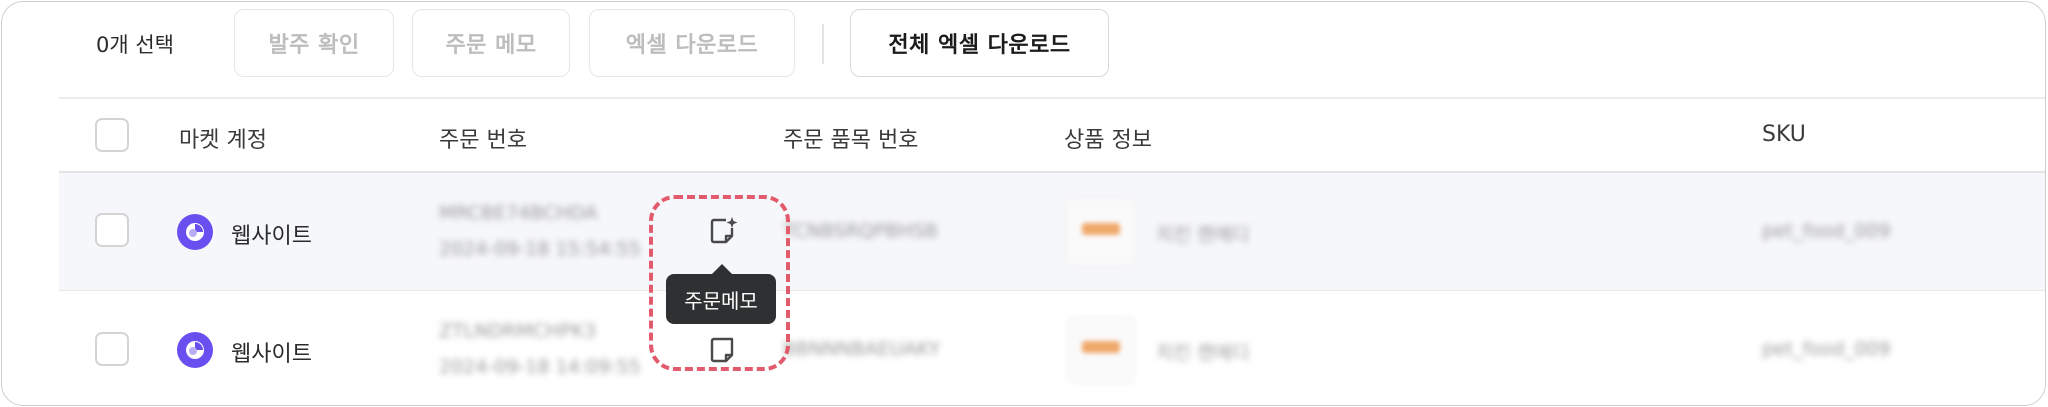  What do you see at coordinates (862, 349) in the screenshot?
I see `order-item-number: BBNNNBAEUAKY` at bounding box center [862, 349].